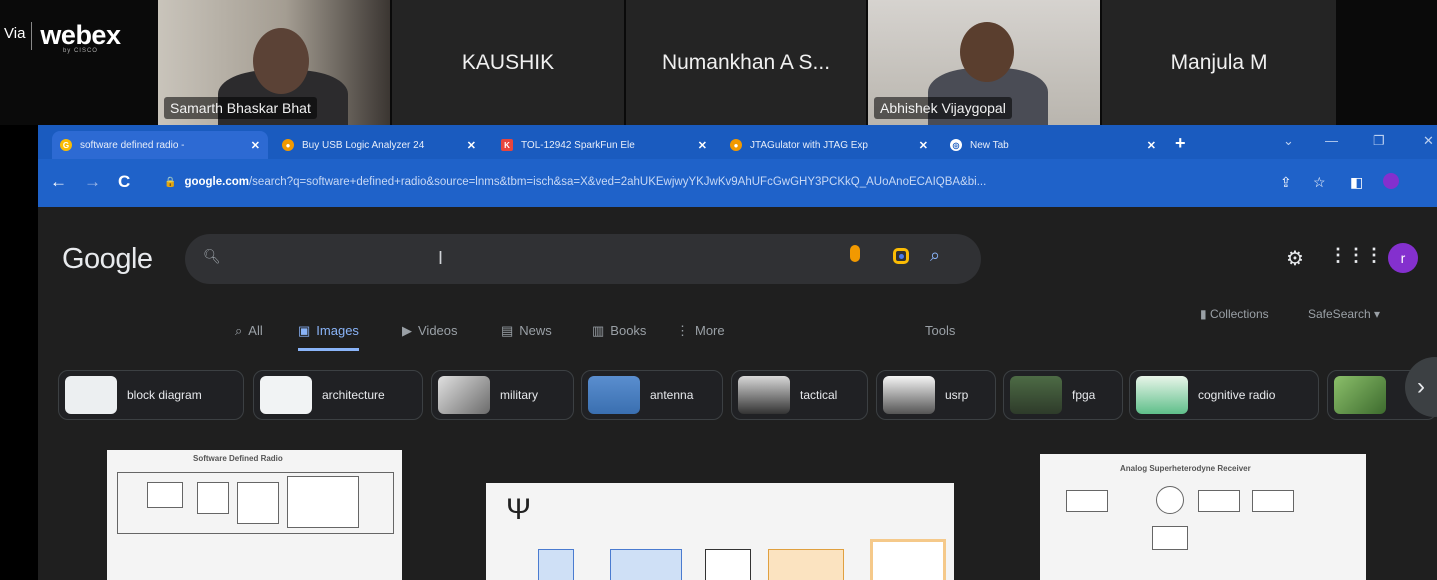  What do you see at coordinates (363, 145) in the screenshot?
I see `tab-title: Buy USB Logic Analyzer 24` at bounding box center [363, 145].